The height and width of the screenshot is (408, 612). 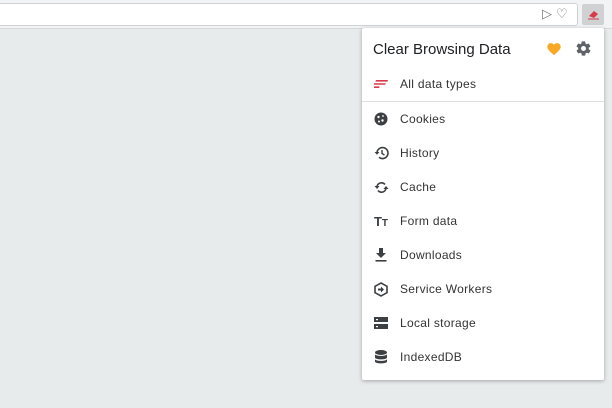 What do you see at coordinates (429, 221) in the screenshot?
I see `menu-item-label: Form data` at bounding box center [429, 221].